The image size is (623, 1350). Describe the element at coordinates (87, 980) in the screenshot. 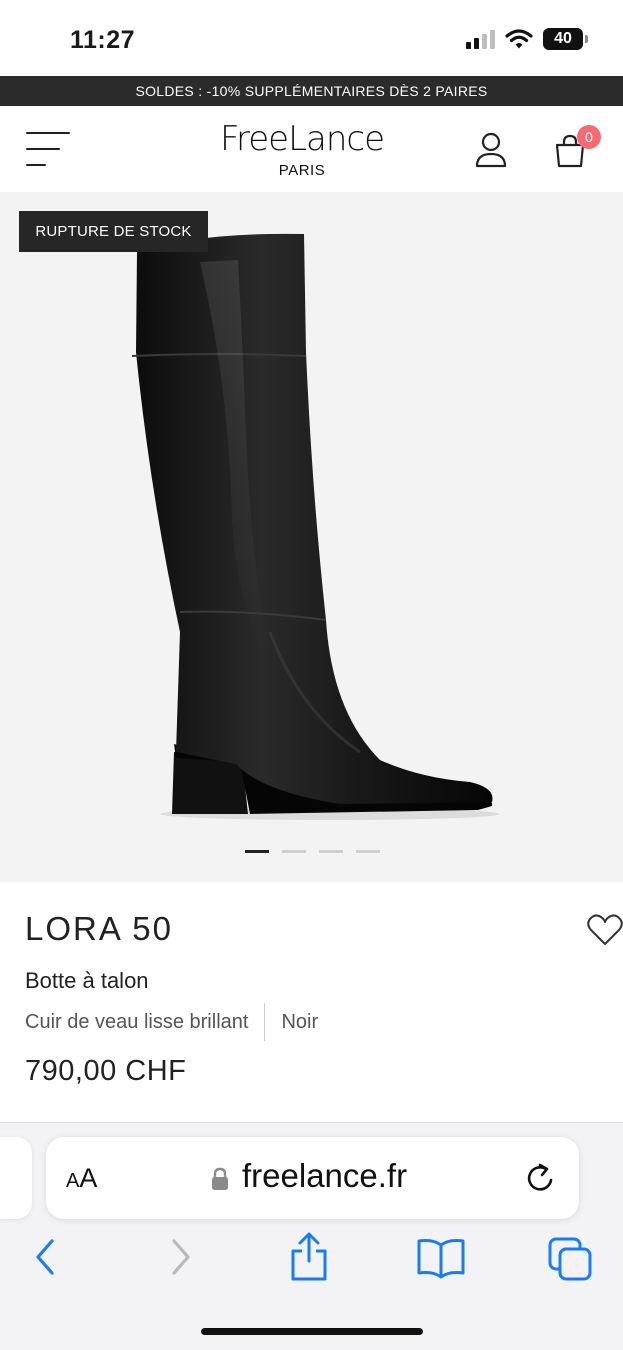

I see `product-type: Botte à talon` at that location.